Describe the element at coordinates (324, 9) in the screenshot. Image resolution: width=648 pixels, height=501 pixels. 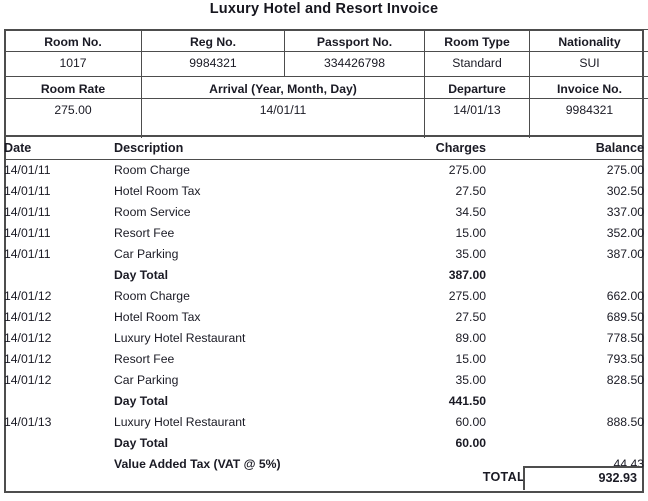
I see `page-title: Luxury Hotel and Resort Invoice` at that location.